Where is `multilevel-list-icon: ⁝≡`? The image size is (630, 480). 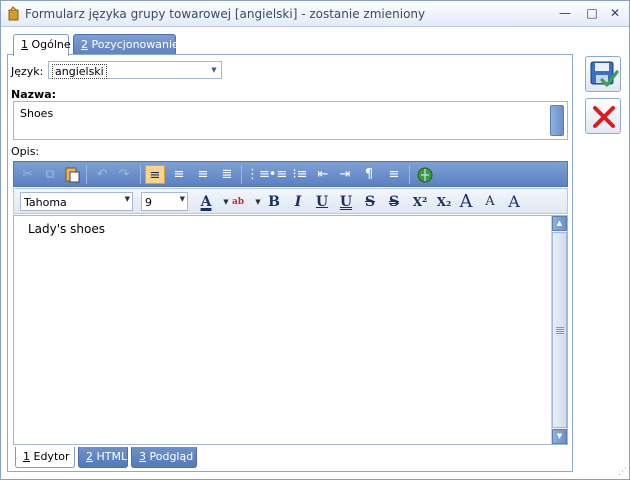
multilevel-list-icon: ⁝≡ is located at coordinates (300, 174).